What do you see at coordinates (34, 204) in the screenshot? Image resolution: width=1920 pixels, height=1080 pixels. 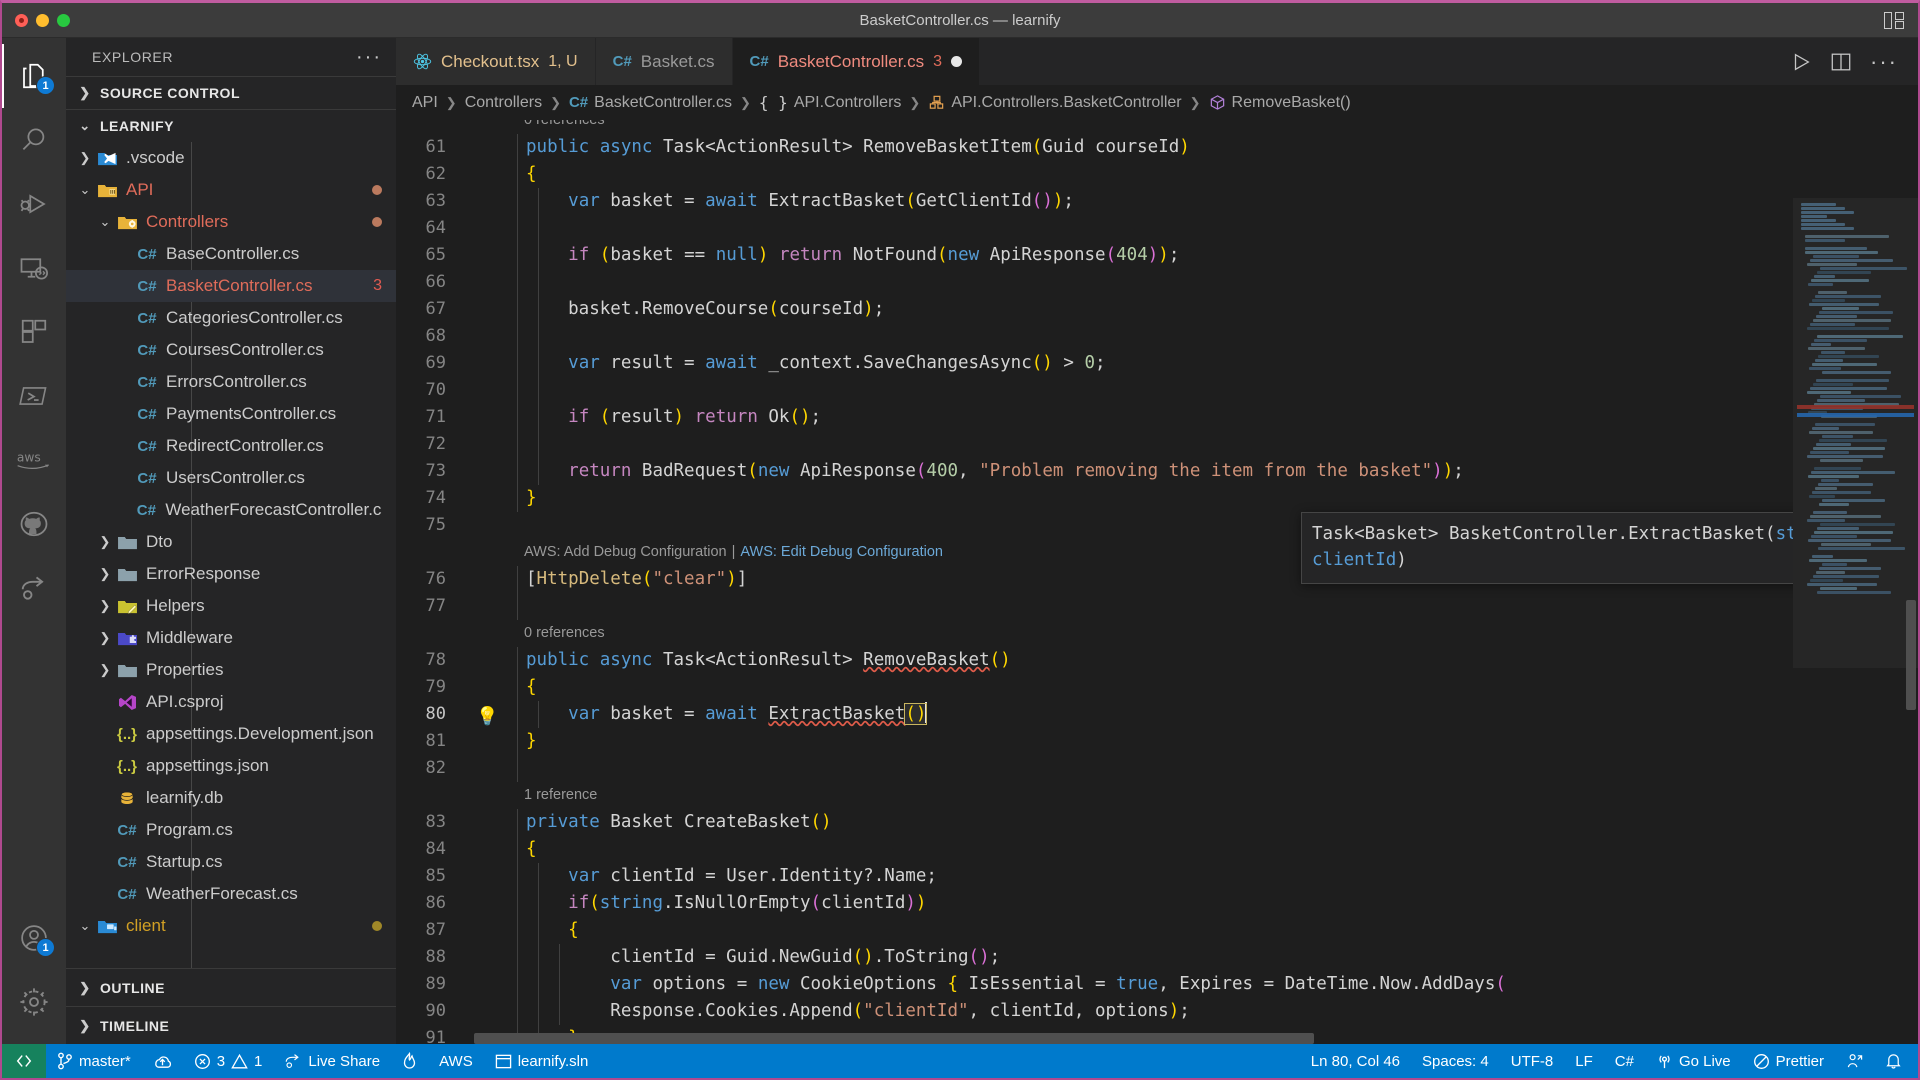 I see `activity-item-run-and-debug` at bounding box center [34, 204].